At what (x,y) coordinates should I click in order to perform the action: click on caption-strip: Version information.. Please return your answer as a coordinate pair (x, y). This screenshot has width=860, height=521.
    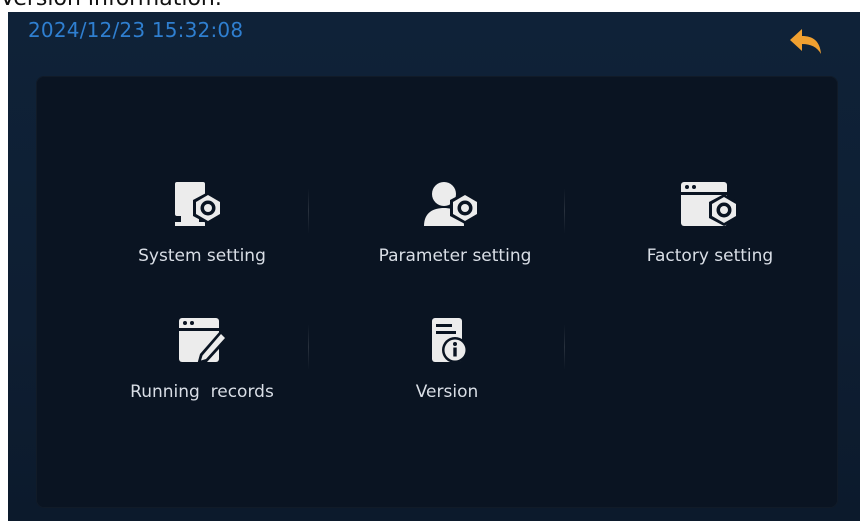
    Looking at the image, I should click on (430, 6).